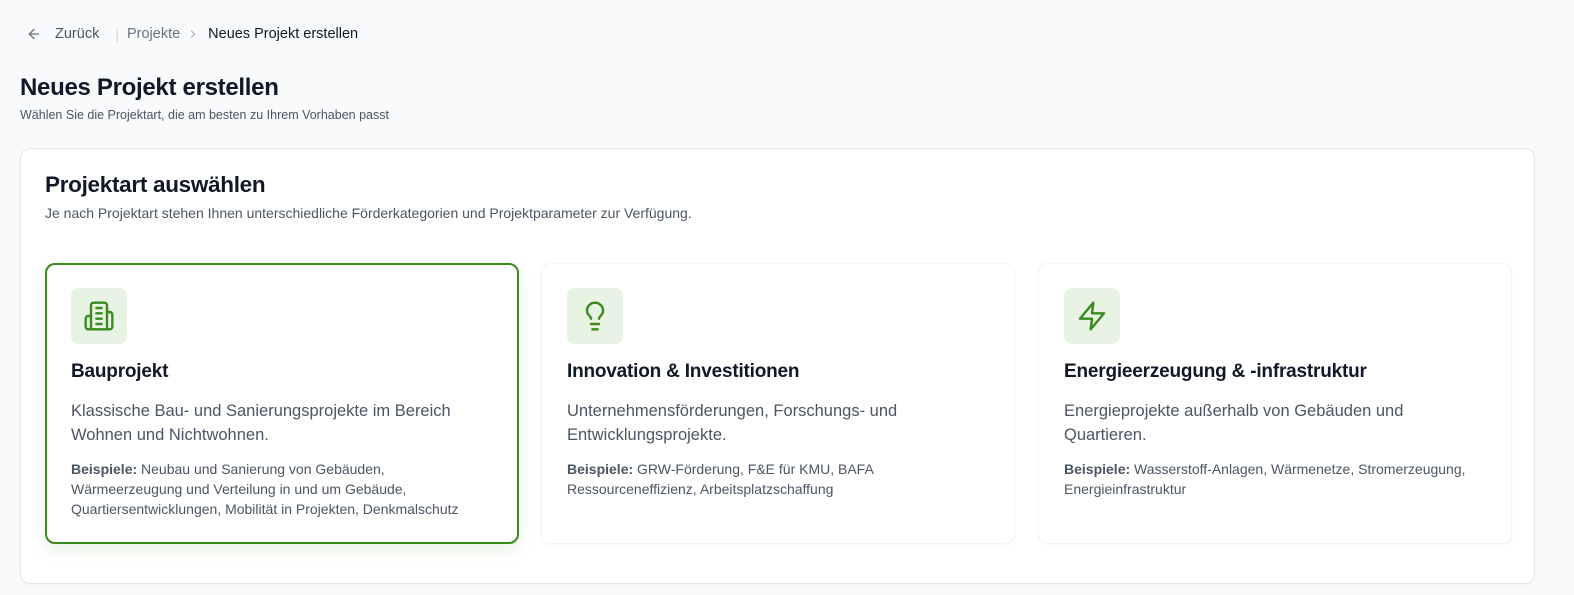 This screenshot has height=595, width=1574. I want to click on card-title: Energieerzeugung & -infrastruktur, so click(1215, 371).